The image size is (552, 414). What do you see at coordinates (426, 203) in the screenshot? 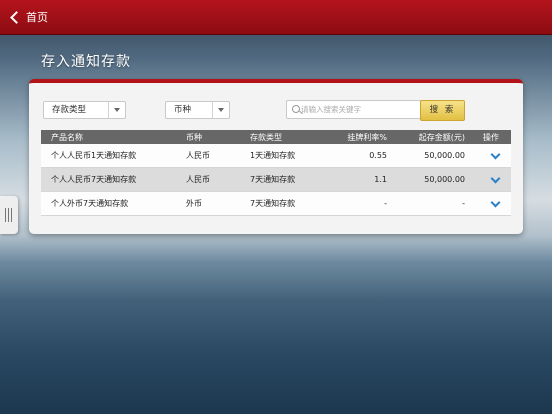
I see `product-min-amount: -` at bounding box center [426, 203].